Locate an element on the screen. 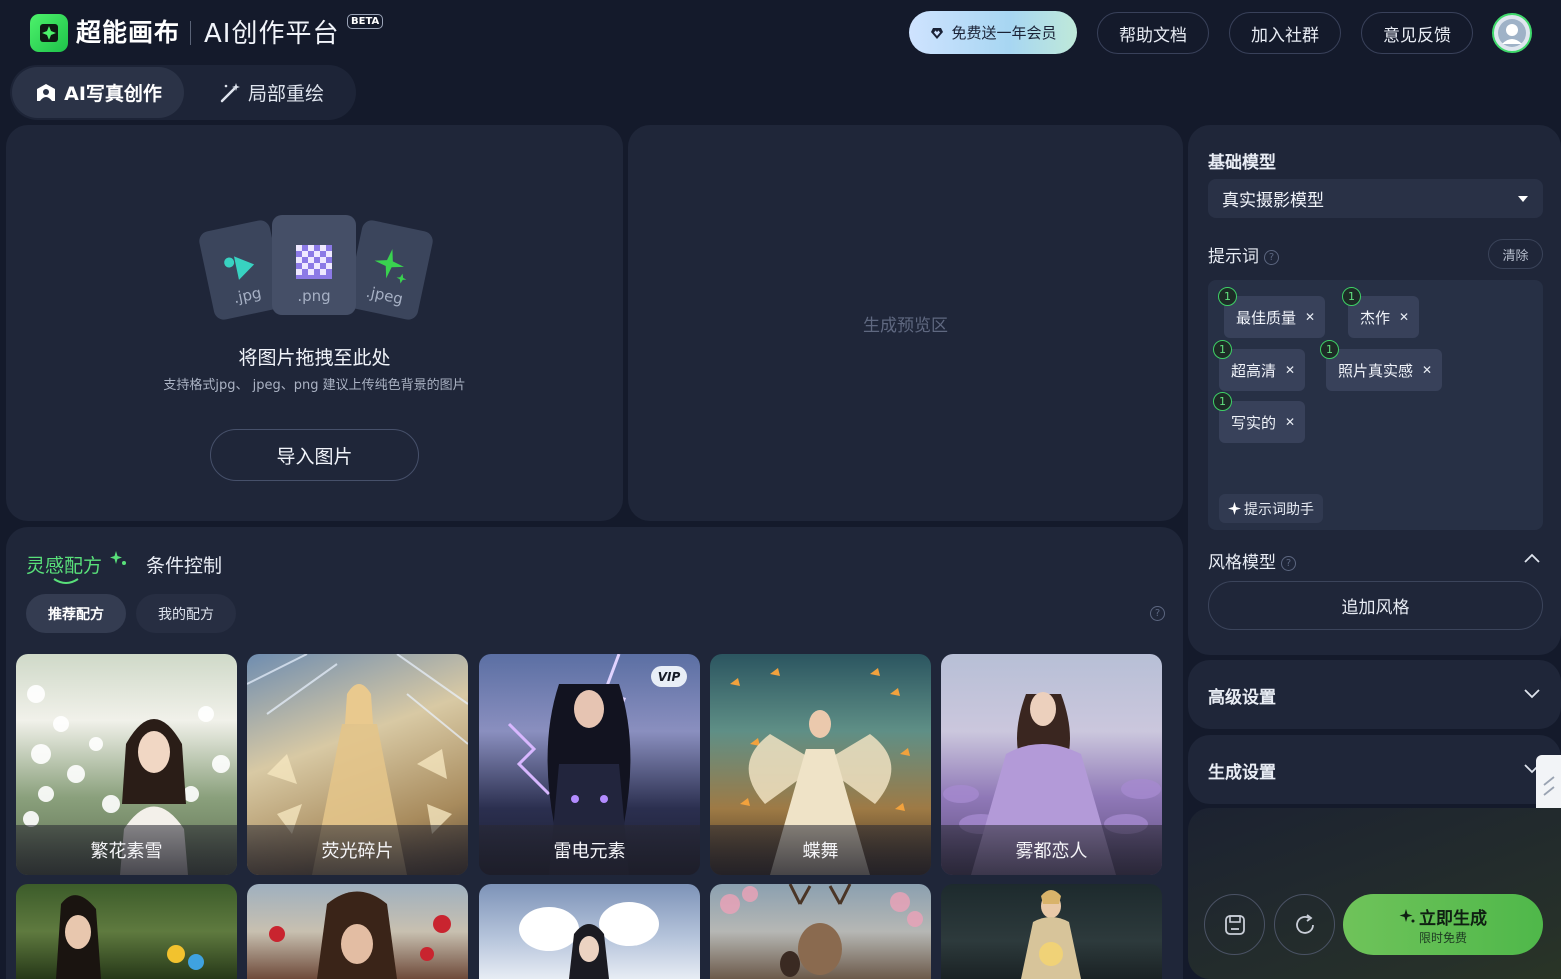 The image size is (1561, 979). tab-inpaint-label: 局部重绘 is located at coordinates (285, 94).